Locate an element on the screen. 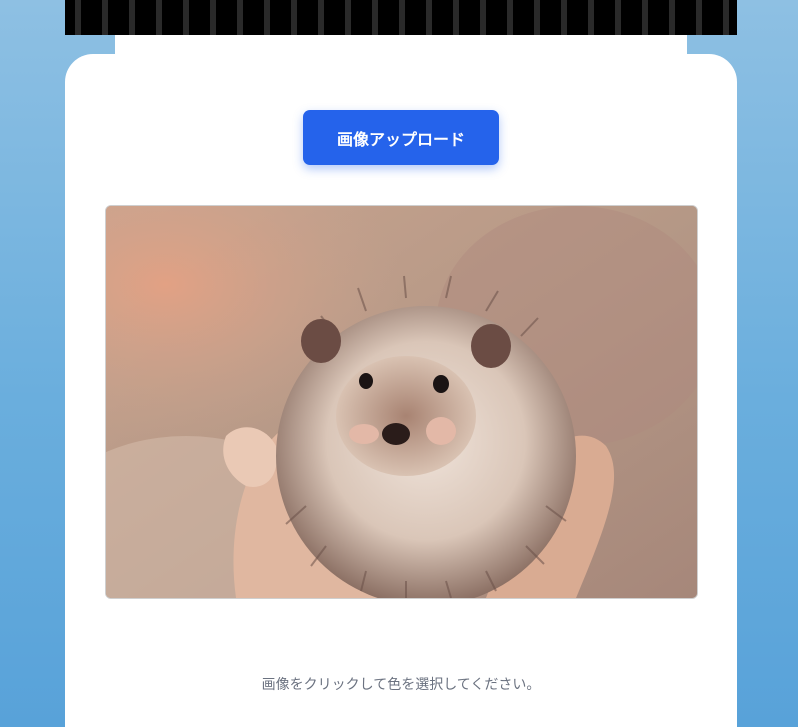  film-strip-decoration is located at coordinates (401, 17).